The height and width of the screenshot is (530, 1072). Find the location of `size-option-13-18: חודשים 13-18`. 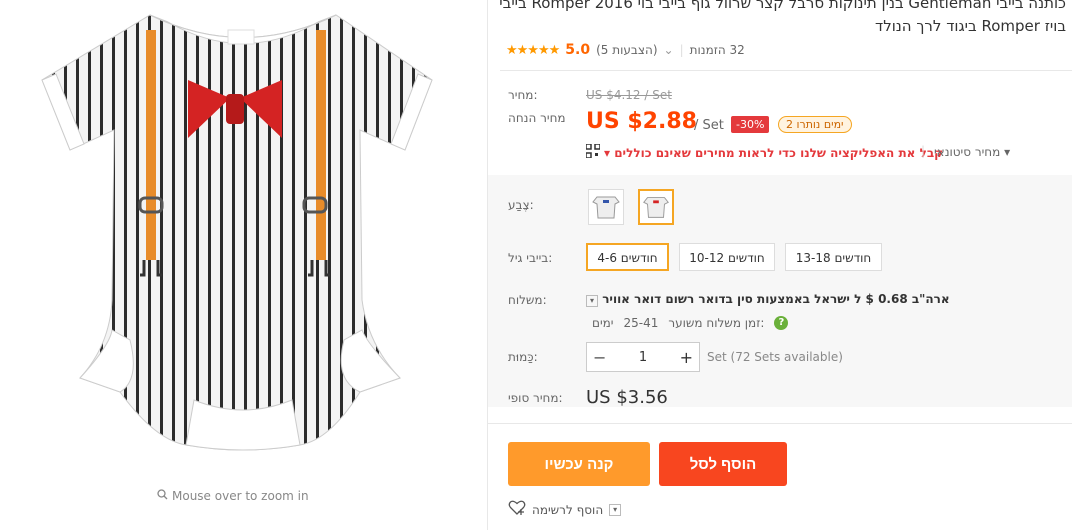

size-option-13-18: חודשים 13-18 is located at coordinates (833, 257).